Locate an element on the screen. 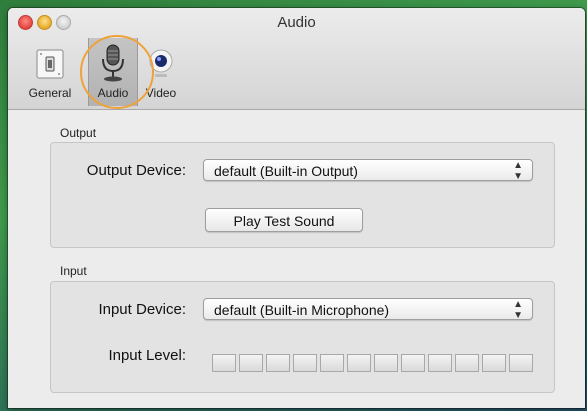 This screenshot has height=411, width=587. toolbar-item-general: General is located at coordinates (50, 71).